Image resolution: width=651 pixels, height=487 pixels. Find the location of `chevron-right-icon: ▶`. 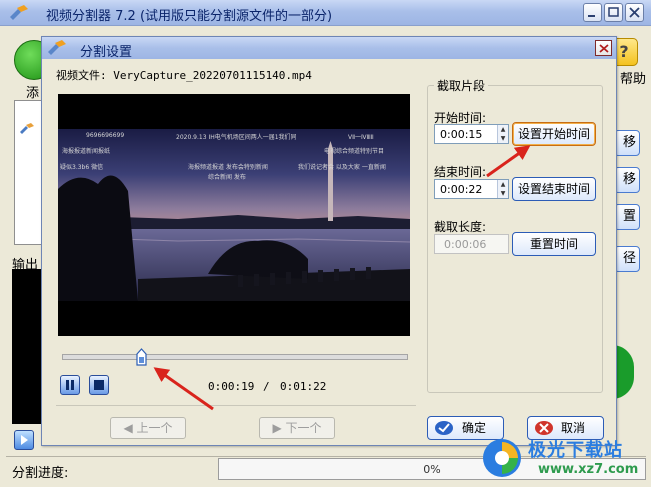

chevron-right-icon: ▶ is located at coordinates (277, 428).